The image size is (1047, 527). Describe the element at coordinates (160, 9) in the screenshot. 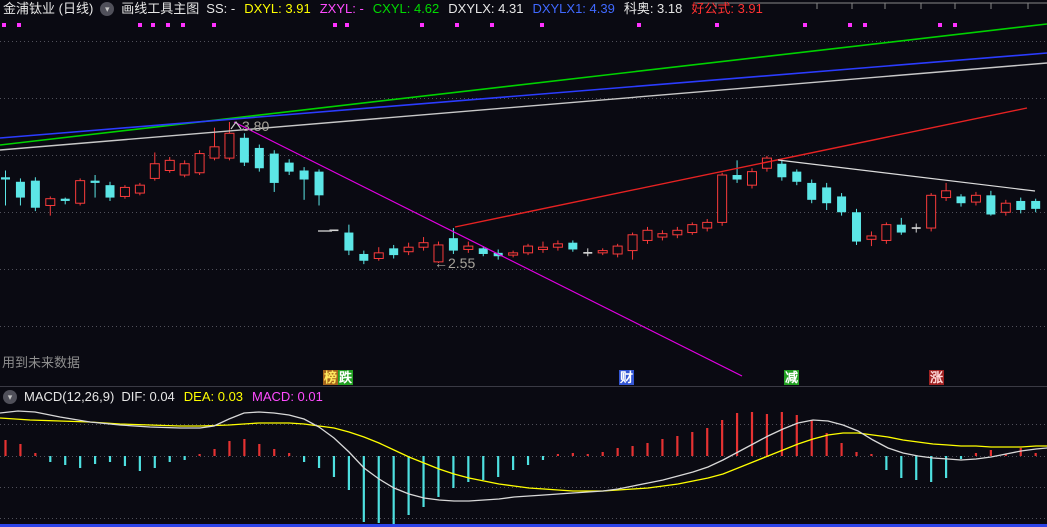

I see `panel-title: 画线工具主图` at that location.